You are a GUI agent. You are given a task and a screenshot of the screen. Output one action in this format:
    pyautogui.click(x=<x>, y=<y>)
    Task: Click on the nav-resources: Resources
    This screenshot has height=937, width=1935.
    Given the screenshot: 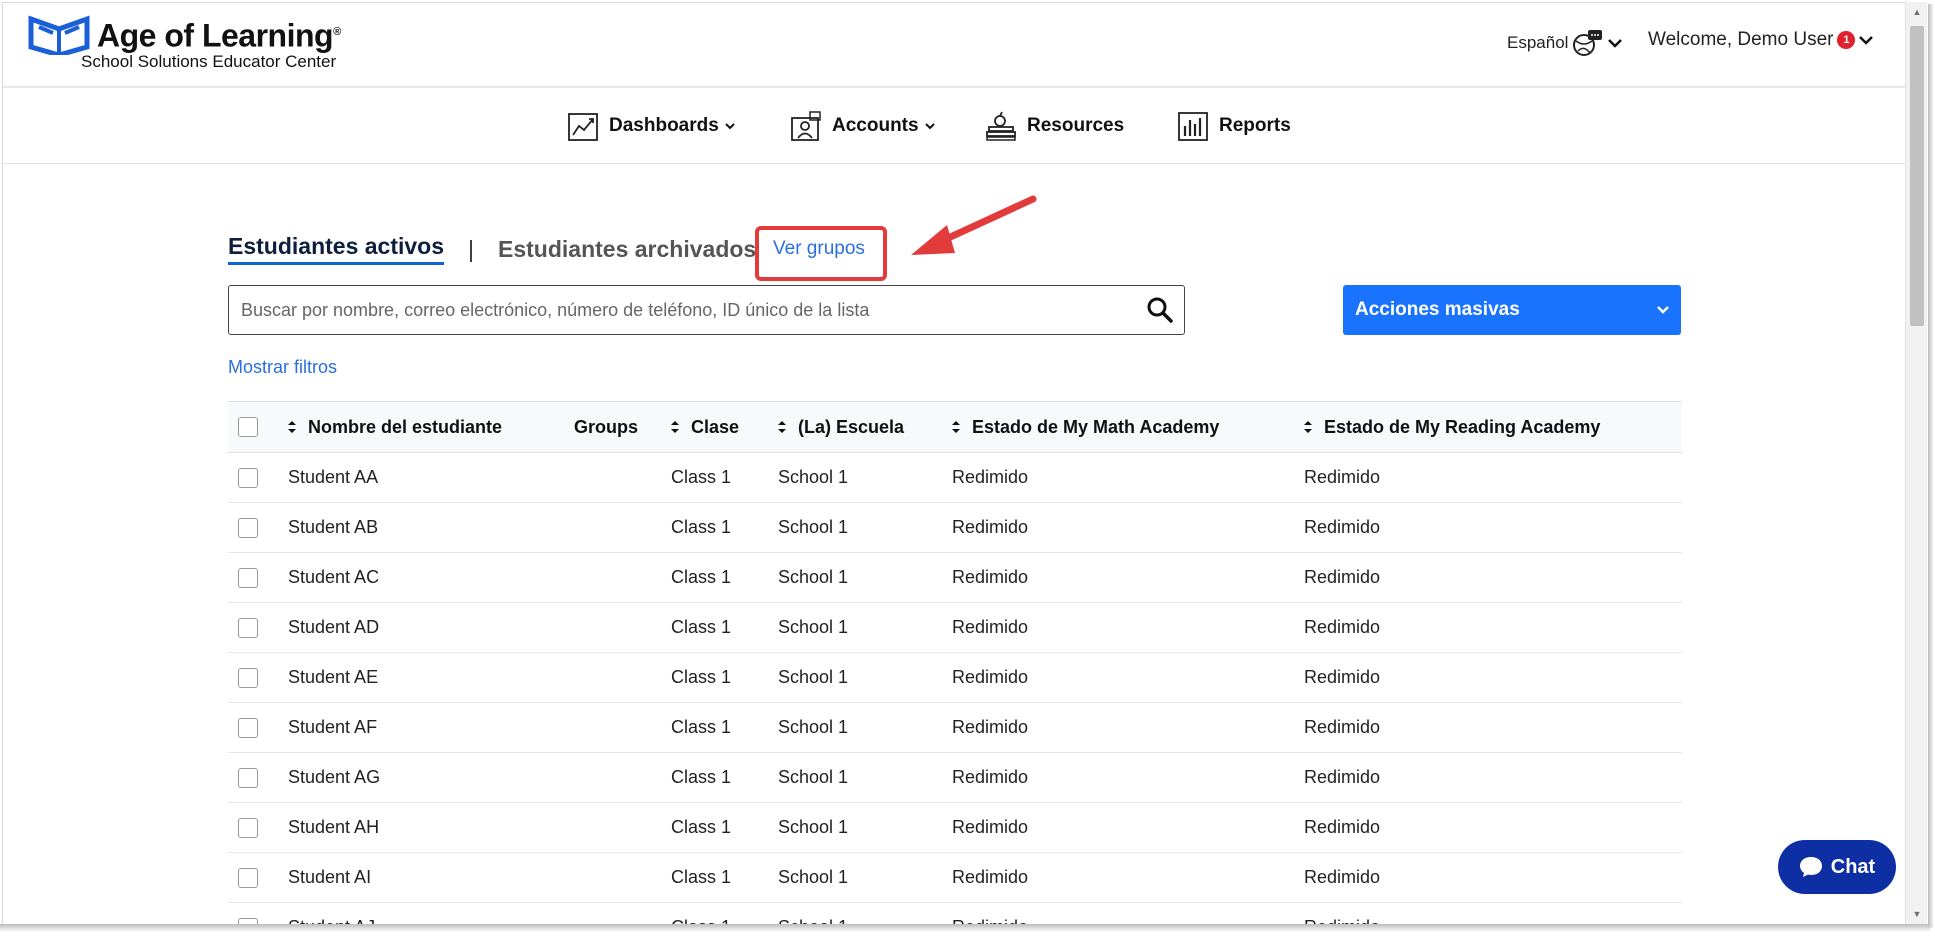 What is the action you would take?
    pyautogui.click(x=1054, y=126)
    